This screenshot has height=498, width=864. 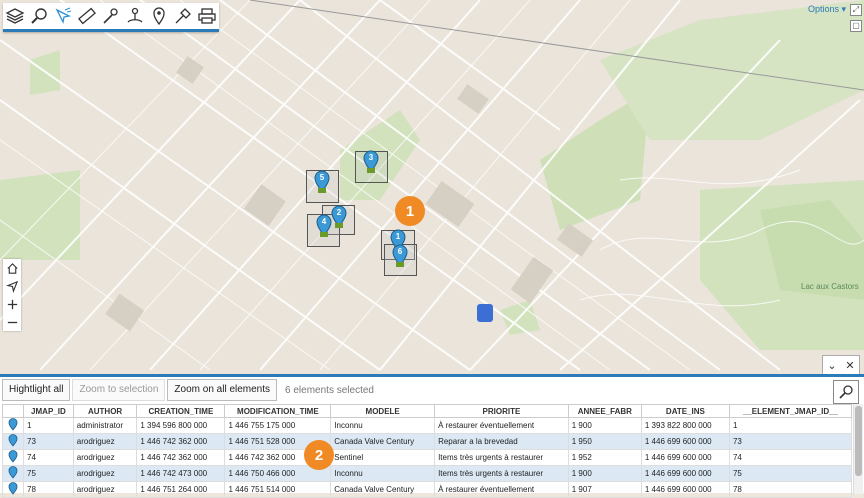 What do you see at coordinates (830, 286) in the screenshot?
I see `place-label: Lac aux Castors` at bounding box center [830, 286].